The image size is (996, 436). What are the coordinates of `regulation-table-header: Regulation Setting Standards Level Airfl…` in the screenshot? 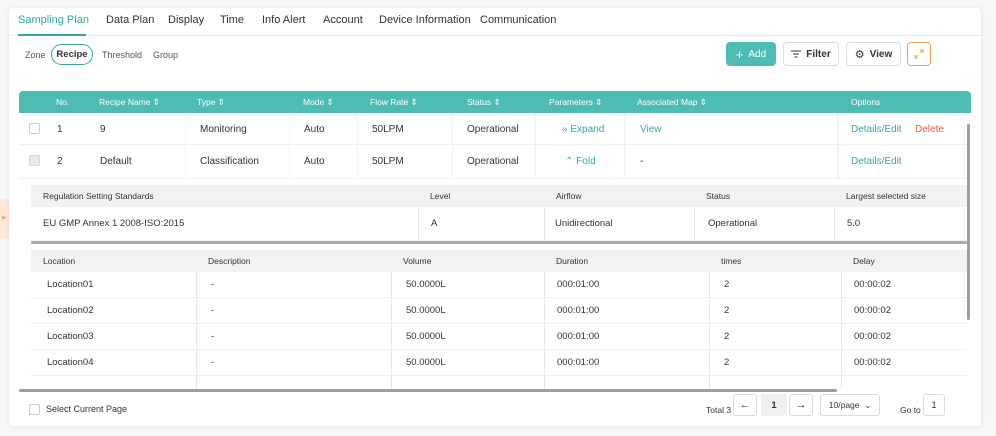 It's located at (499, 196).